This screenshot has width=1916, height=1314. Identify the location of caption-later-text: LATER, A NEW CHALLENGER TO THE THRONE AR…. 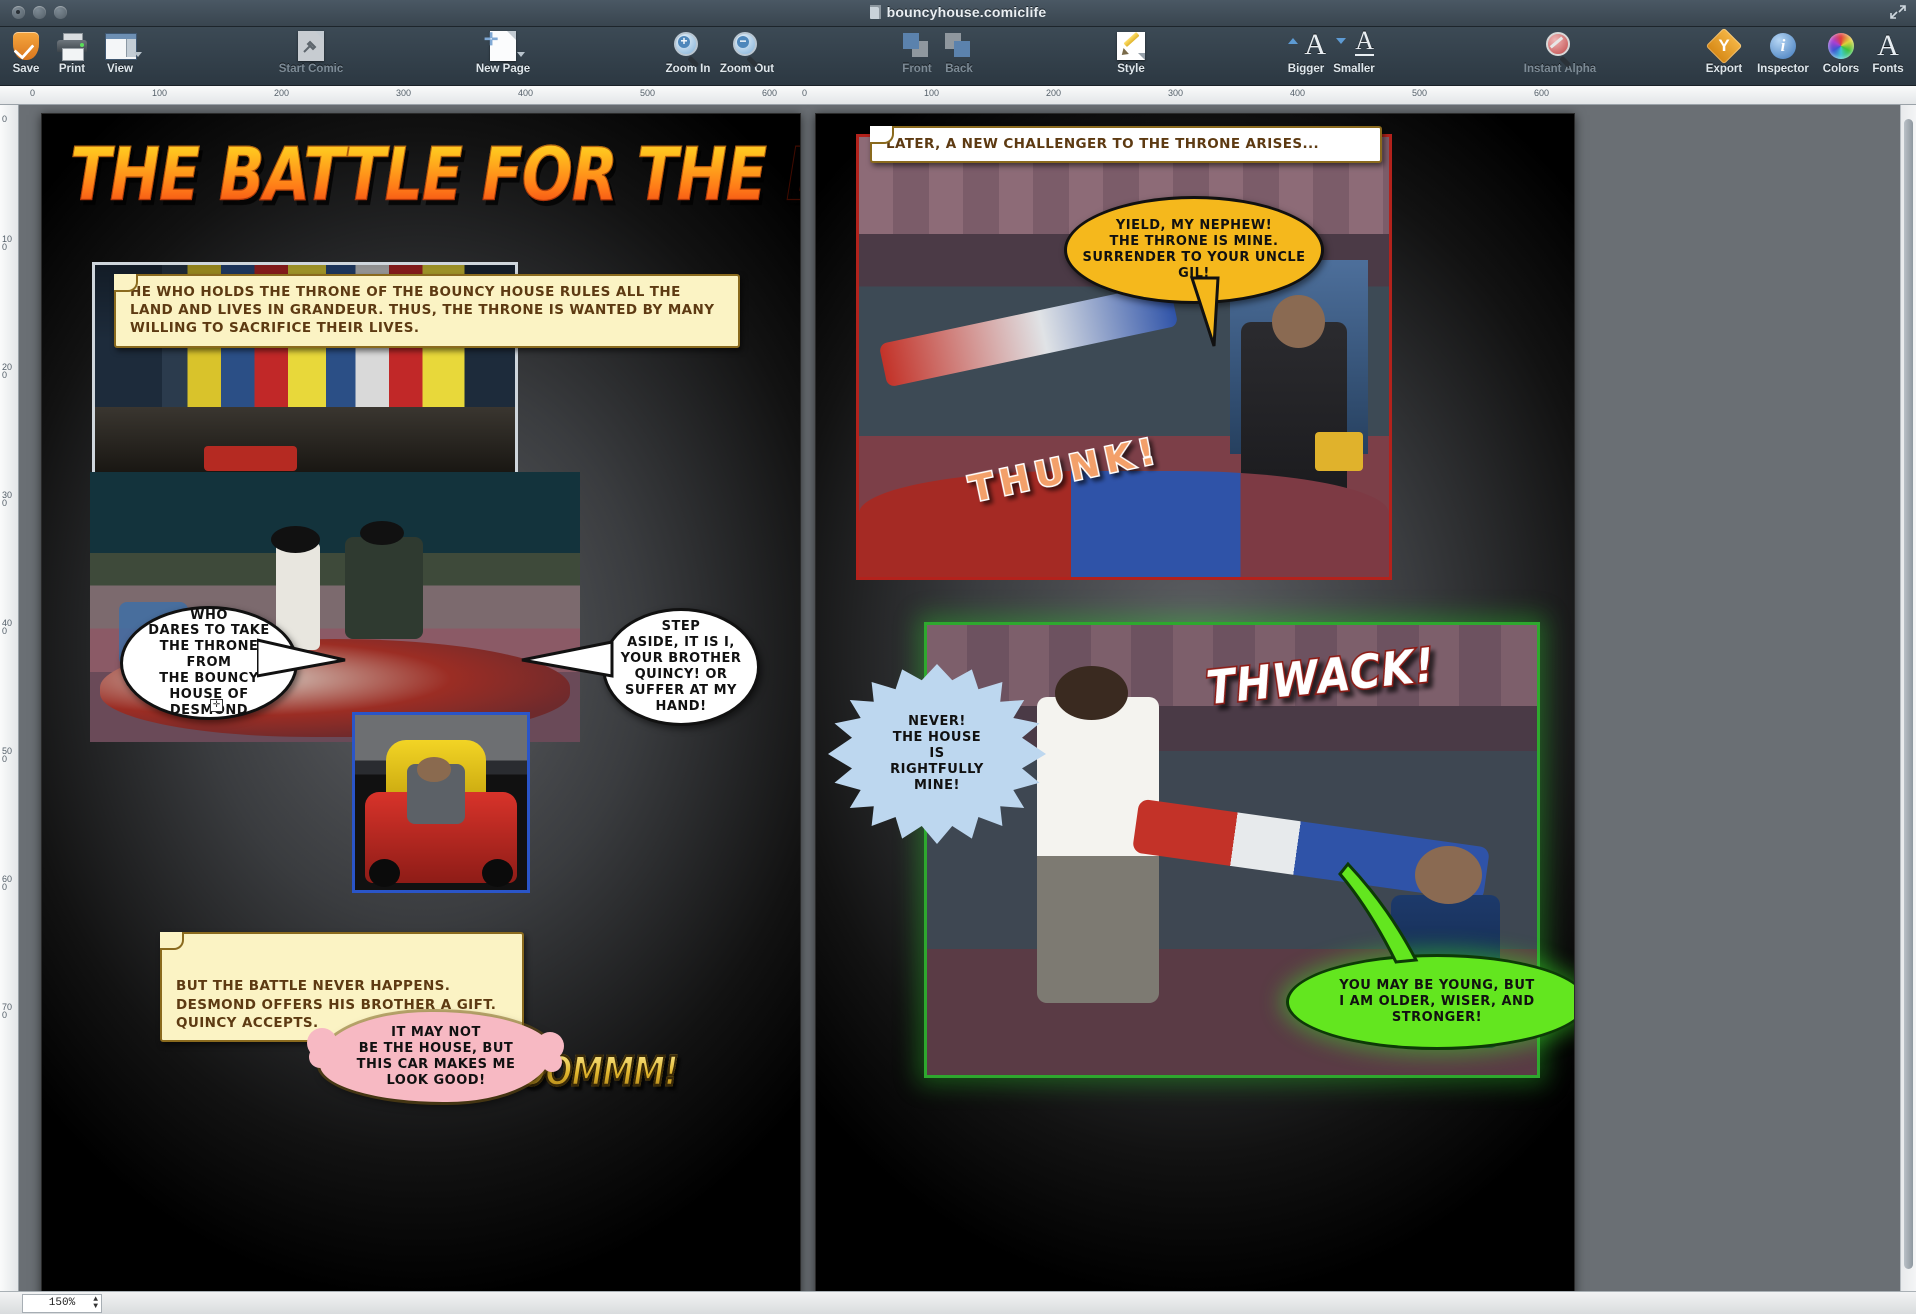
(1103, 144).